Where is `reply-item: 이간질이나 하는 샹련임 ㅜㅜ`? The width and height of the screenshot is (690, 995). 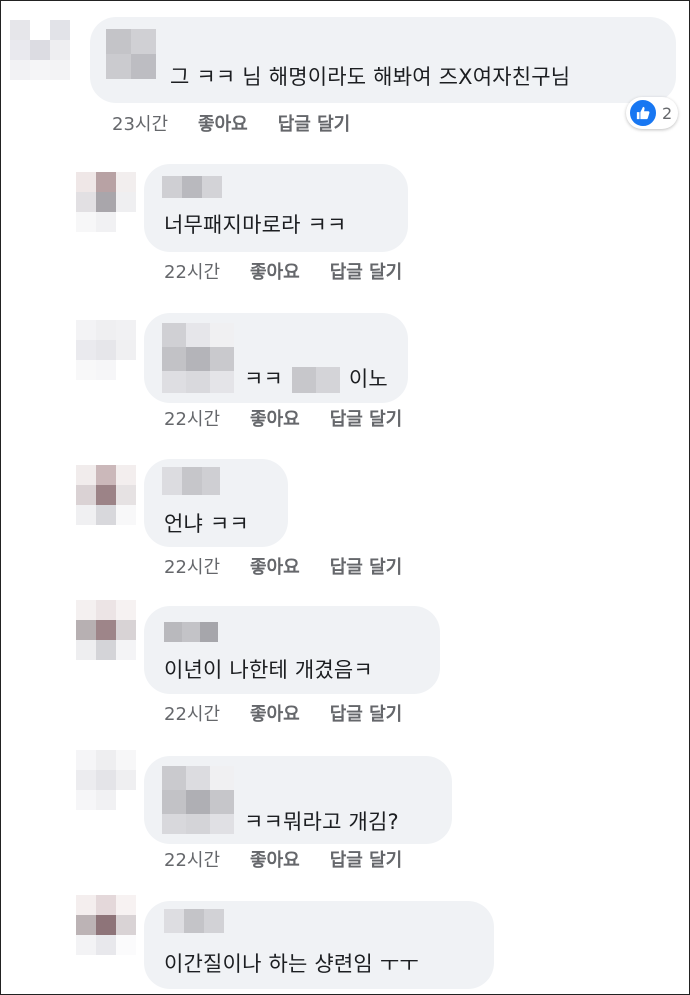
reply-item: 이간질이나 하는 샹련임 ㅜㅜ is located at coordinates (345, 945).